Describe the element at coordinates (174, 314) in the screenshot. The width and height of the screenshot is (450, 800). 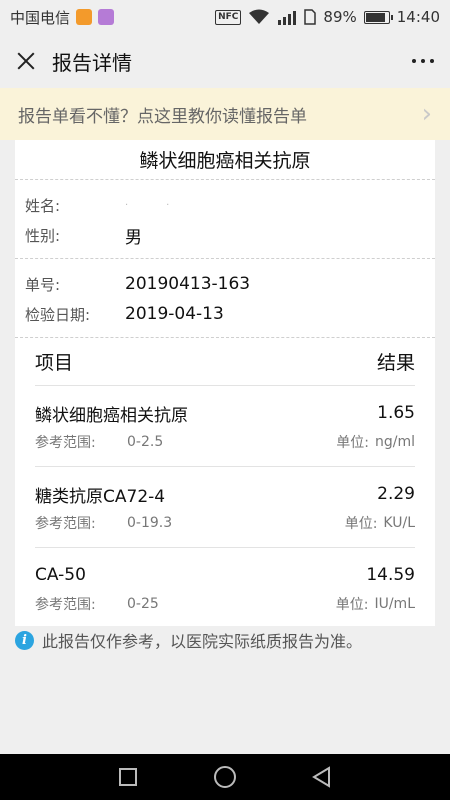
I see `date-value: 2019-04-13` at that location.